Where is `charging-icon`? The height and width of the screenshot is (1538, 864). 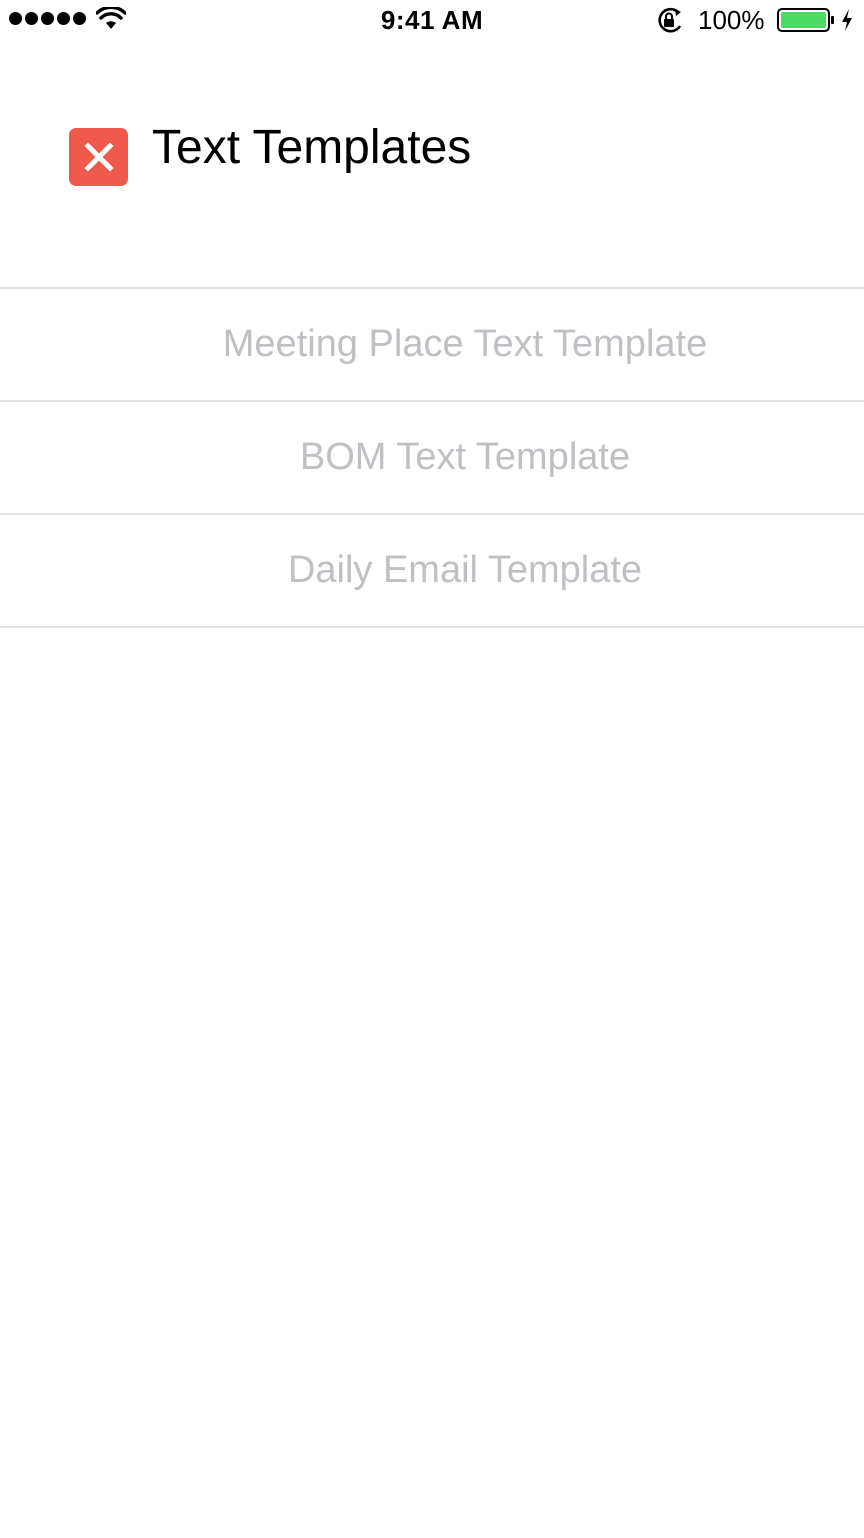 charging-icon is located at coordinates (847, 20).